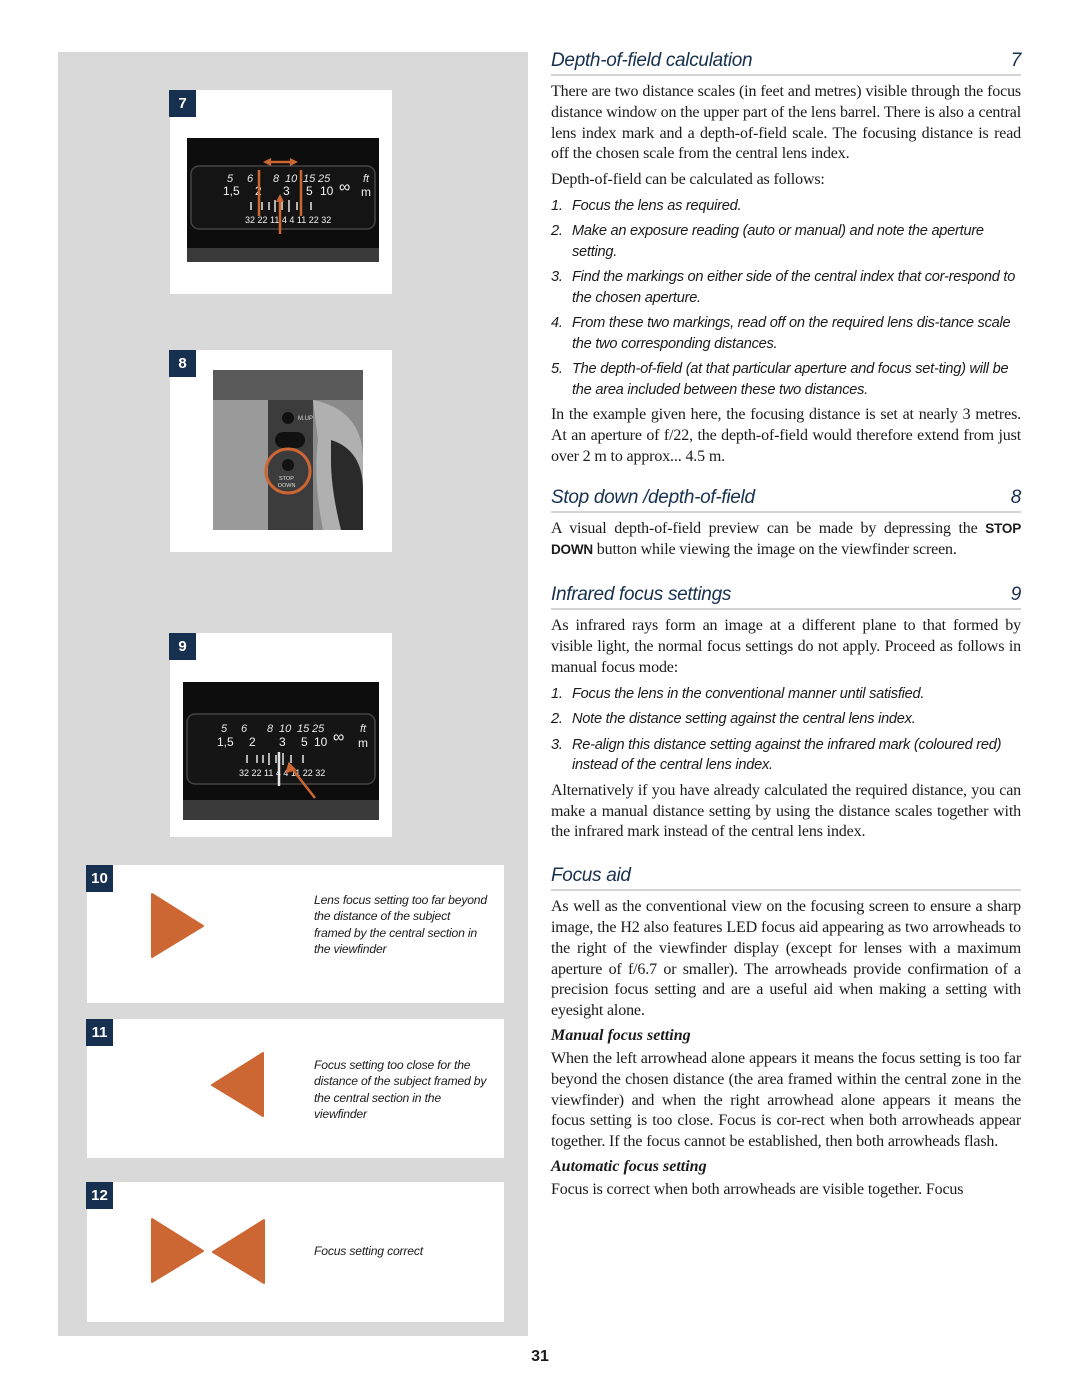  What do you see at coordinates (99, 1032) in the screenshot?
I see `figure-badge: 11` at bounding box center [99, 1032].